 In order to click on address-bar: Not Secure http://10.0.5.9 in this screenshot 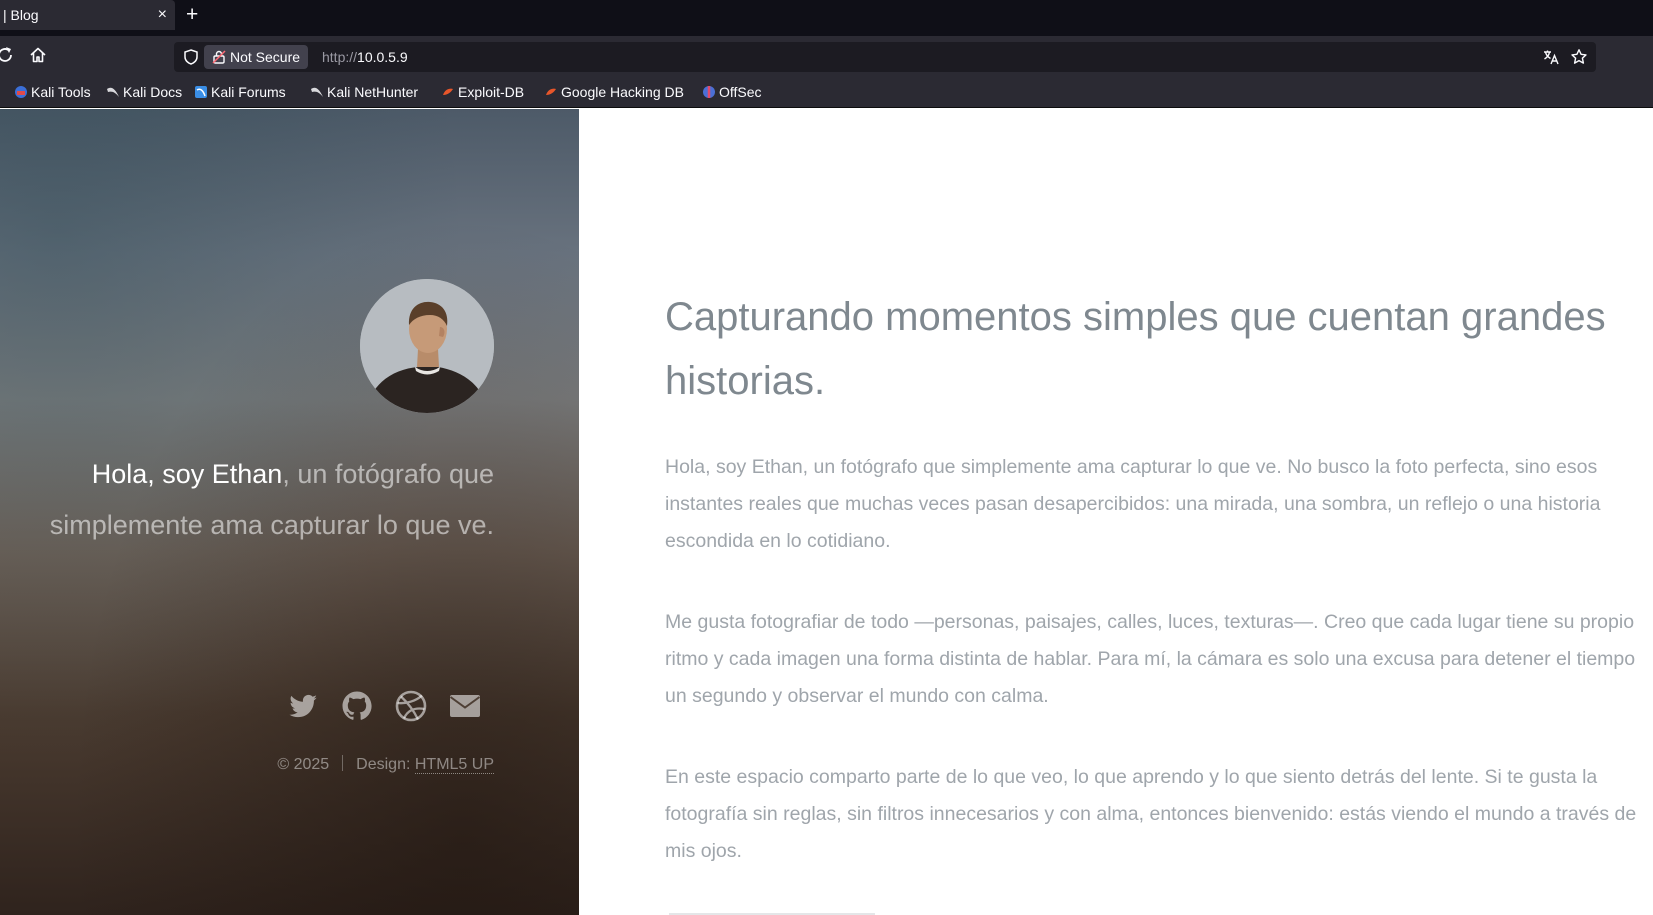, I will do `click(885, 57)`.